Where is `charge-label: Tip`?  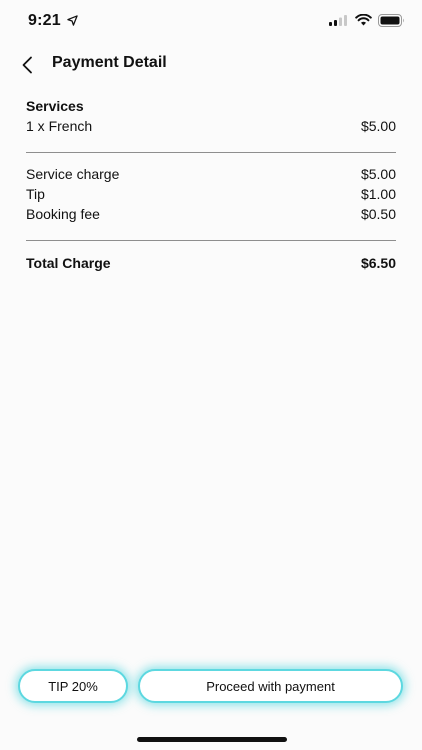 charge-label: Tip is located at coordinates (35, 194).